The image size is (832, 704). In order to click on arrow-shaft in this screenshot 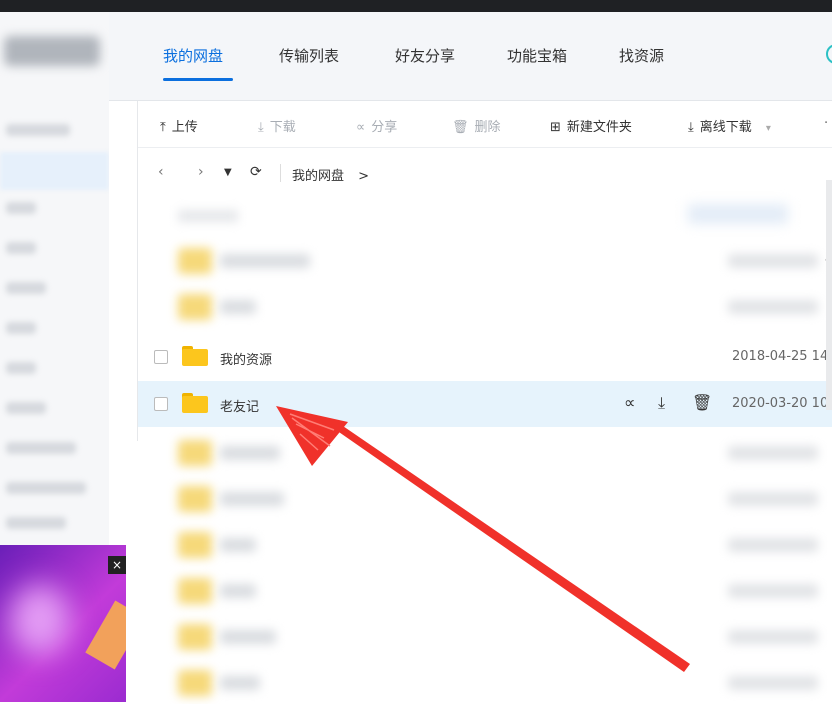, I will do `click(513, 548)`.